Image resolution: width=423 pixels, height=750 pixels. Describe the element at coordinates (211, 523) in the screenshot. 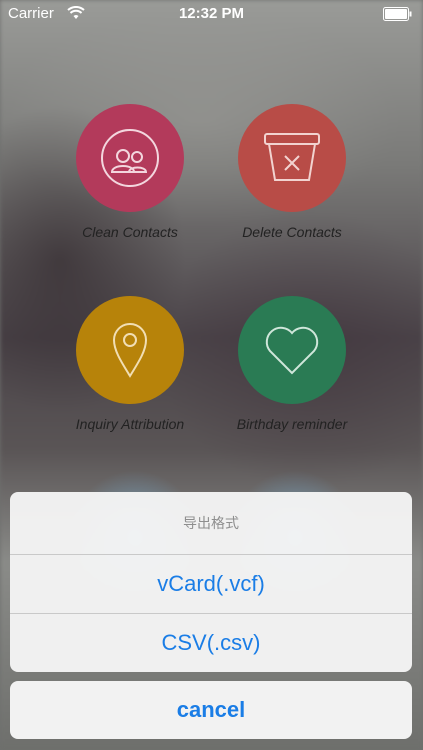

I see `sheet-title: 导出格式` at that location.